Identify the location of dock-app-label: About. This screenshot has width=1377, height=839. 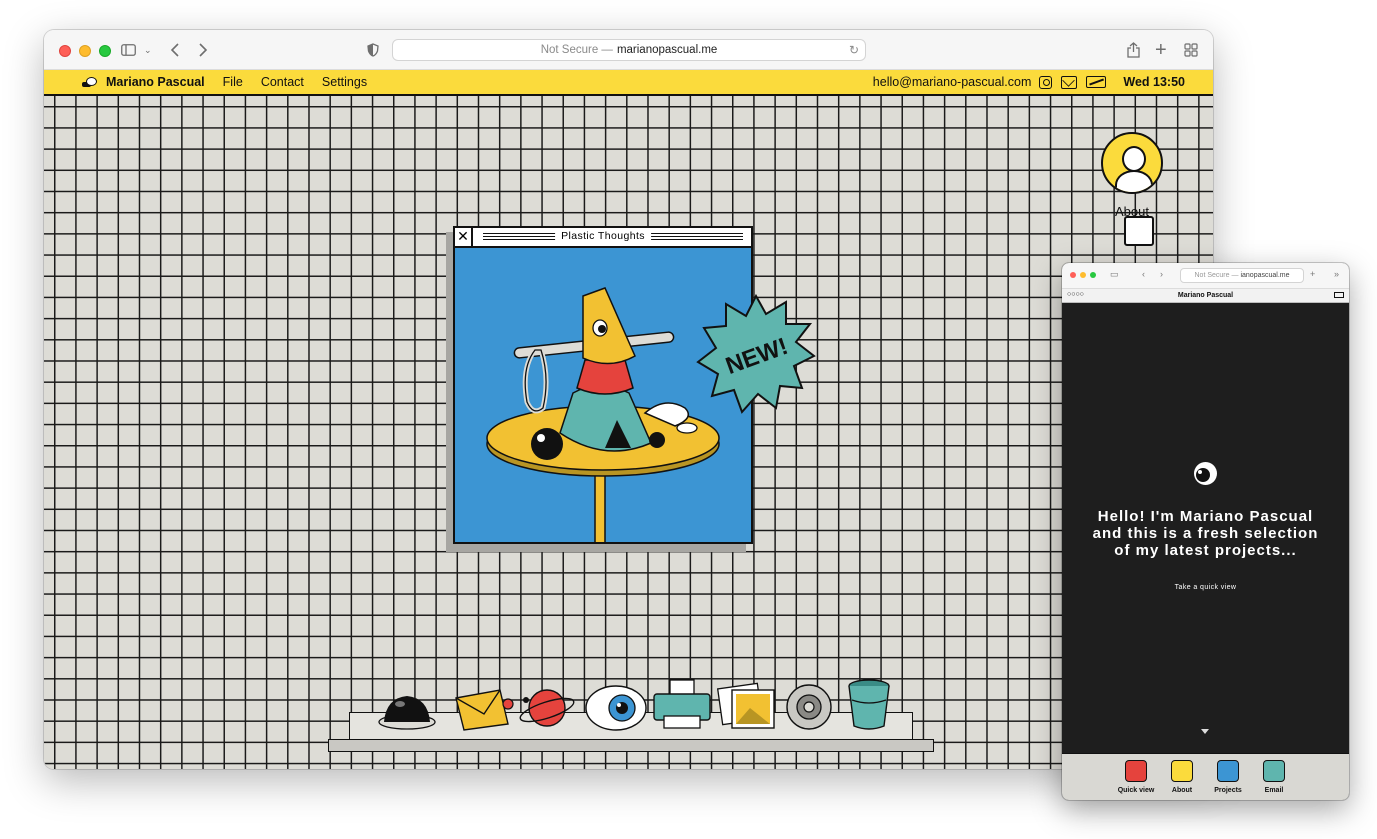
(1182, 790).